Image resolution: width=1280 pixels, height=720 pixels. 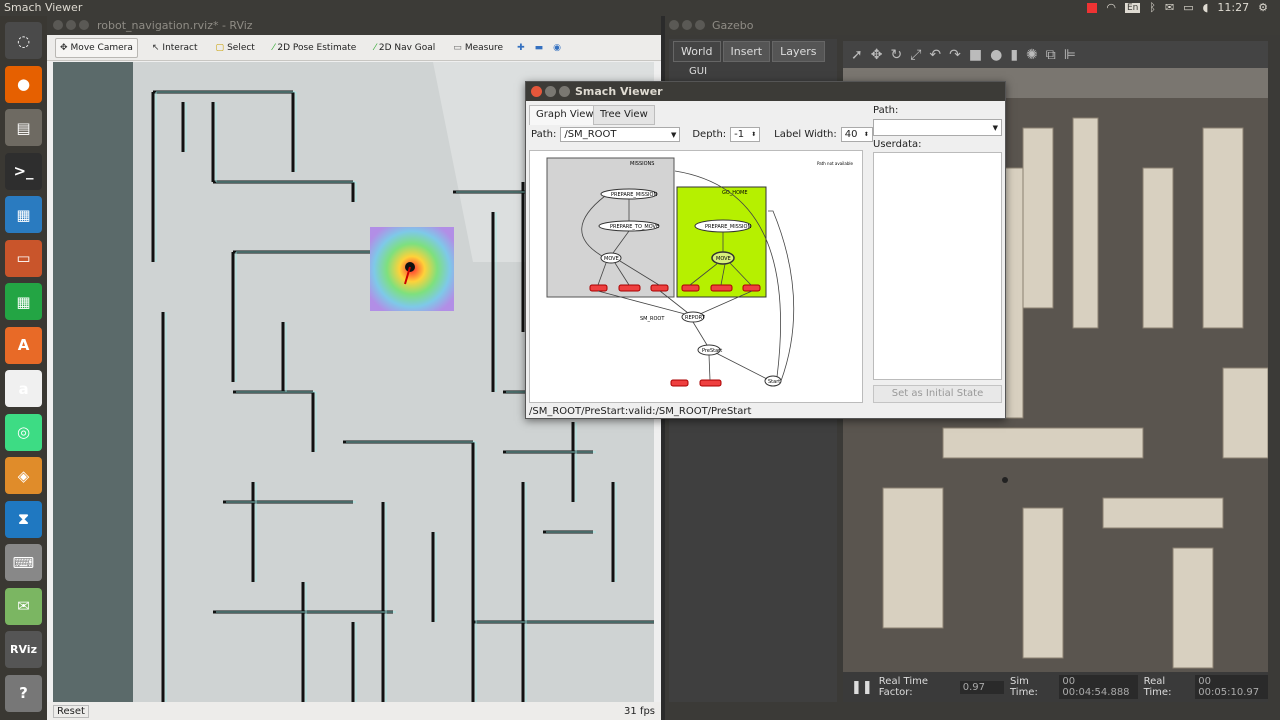 What do you see at coordinates (539, 48) in the screenshot?
I see `minus-icon: ▬` at bounding box center [539, 48].